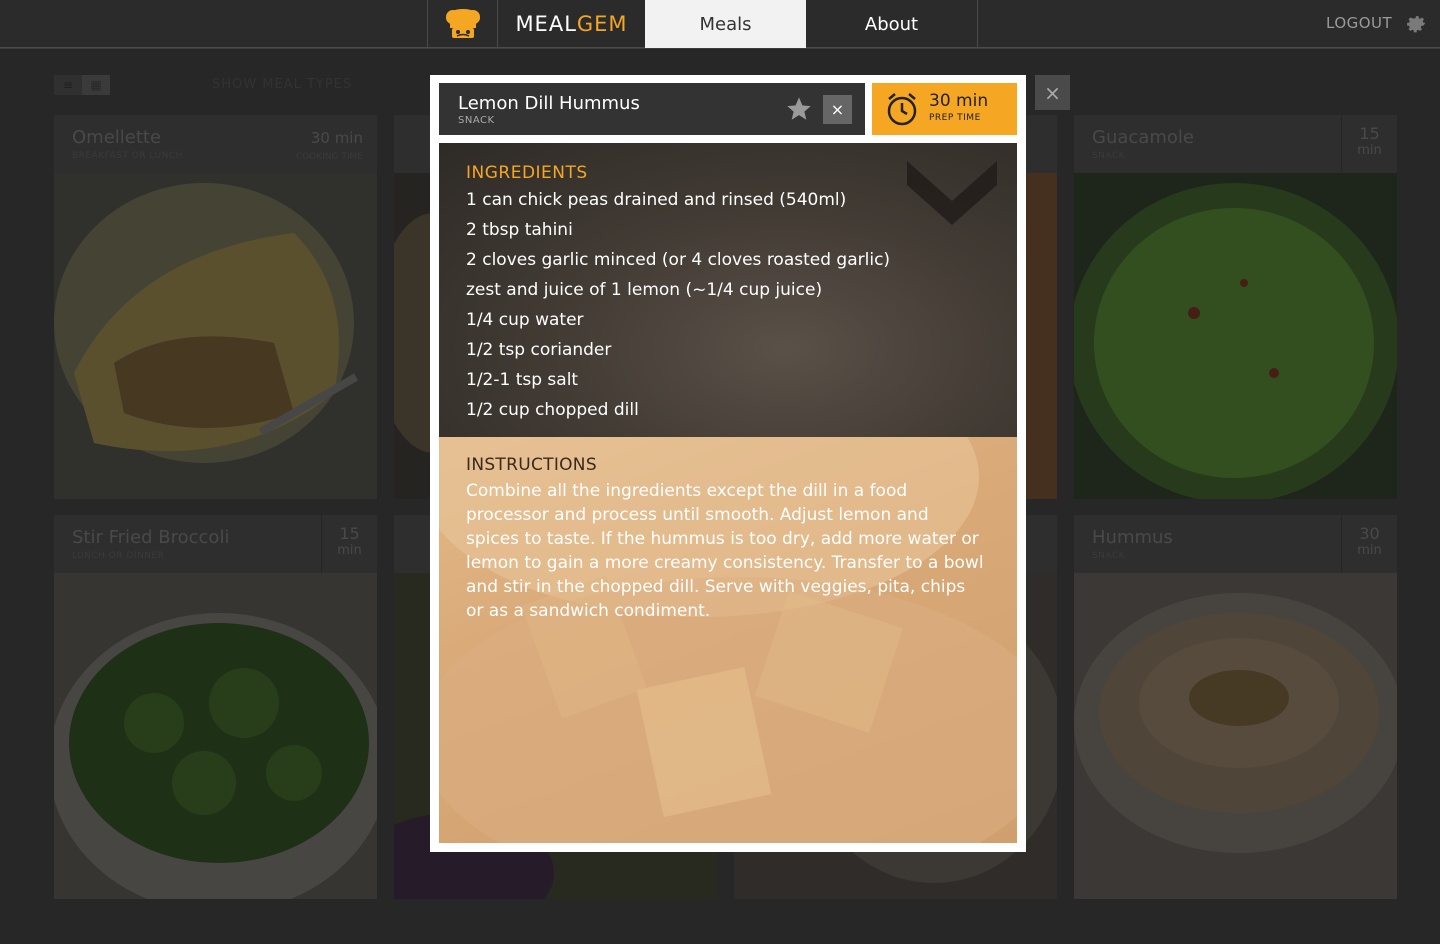 This screenshot has width=1440, height=944. Describe the element at coordinates (1416, 24) in the screenshot. I see `gear-icon` at that location.